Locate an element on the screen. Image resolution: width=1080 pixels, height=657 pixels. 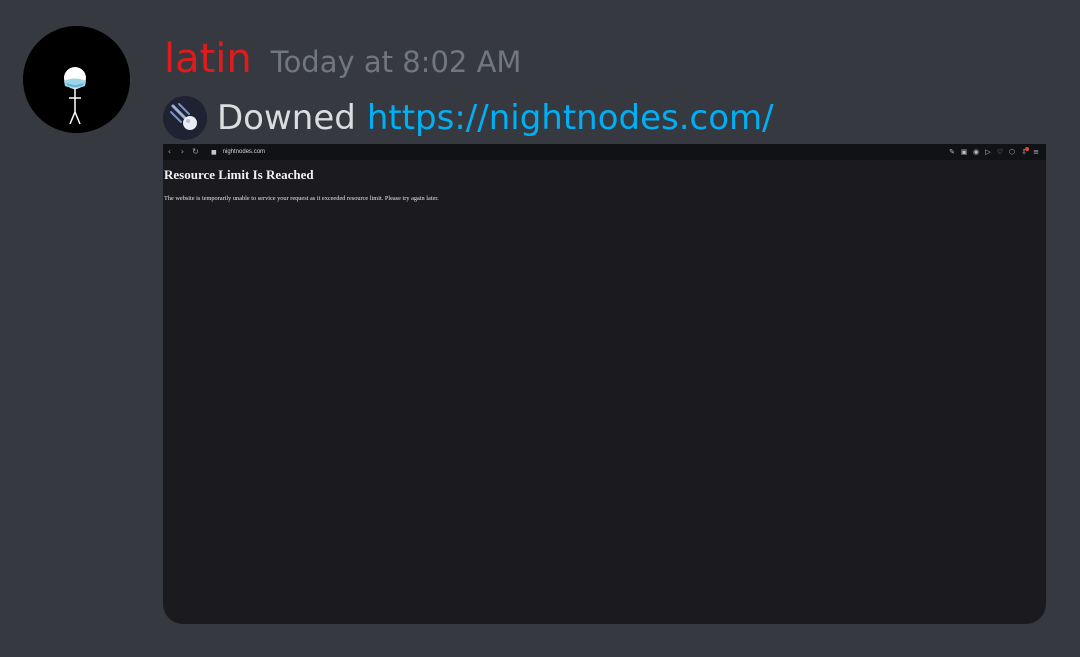
heart-icon: ♡ is located at coordinates (1000, 152).